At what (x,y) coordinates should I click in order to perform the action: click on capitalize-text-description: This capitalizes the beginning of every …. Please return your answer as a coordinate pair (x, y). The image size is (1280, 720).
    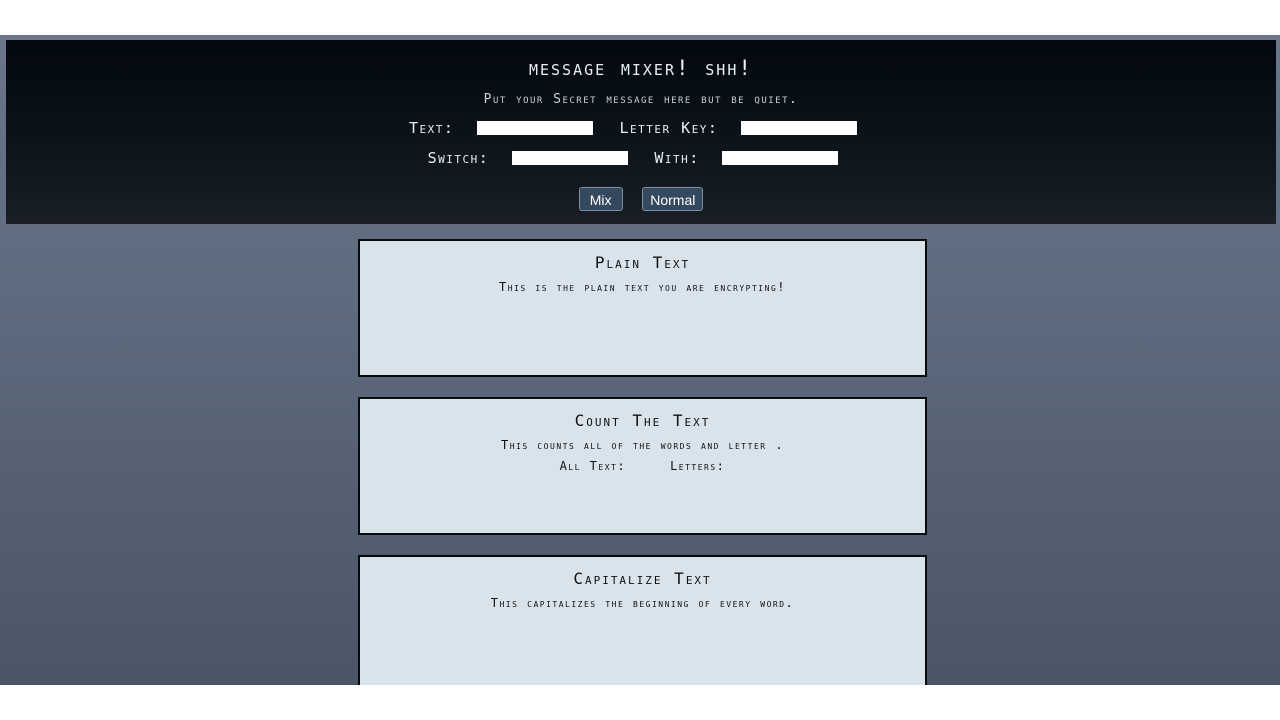
    Looking at the image, I should click on (642, 603).